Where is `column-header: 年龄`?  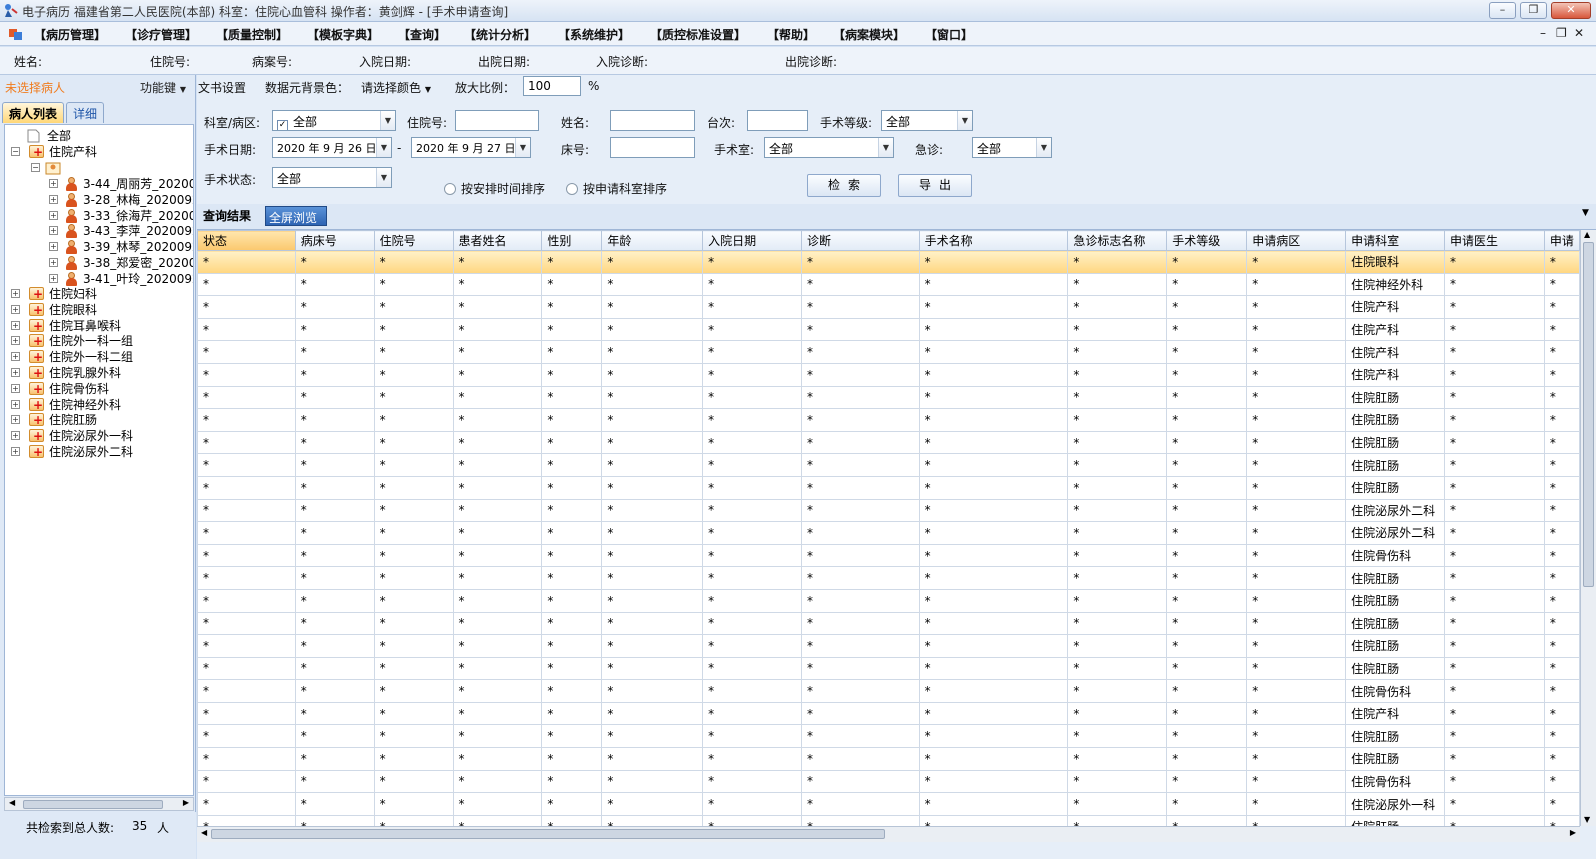
column-header: 年龄 is located at coordinates (652, 240).